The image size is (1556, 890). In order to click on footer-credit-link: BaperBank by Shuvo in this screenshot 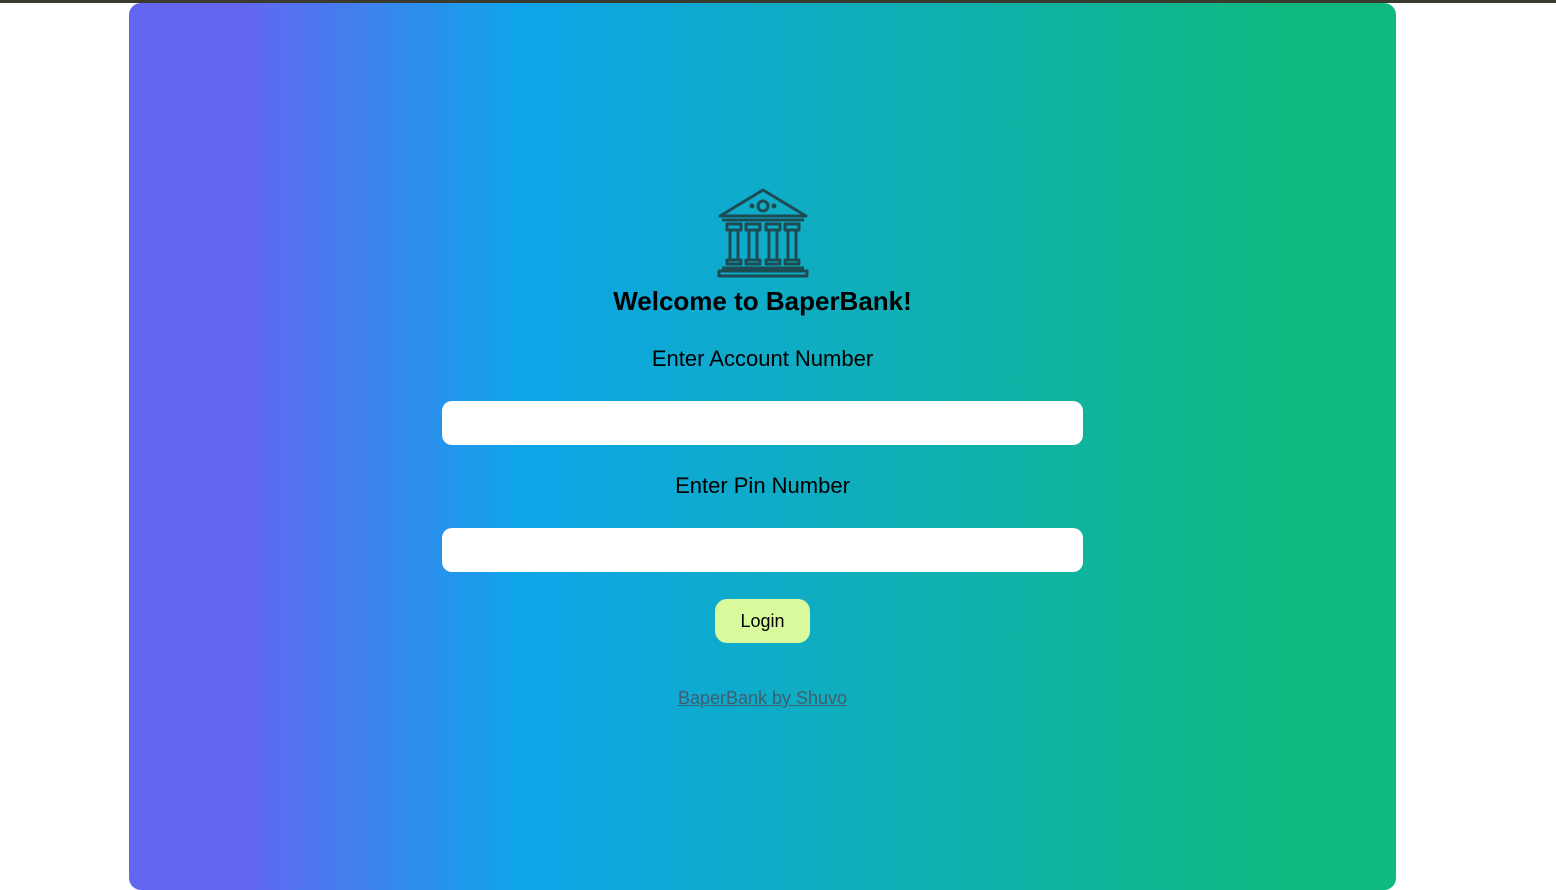, I will do `click(762, 698)`.